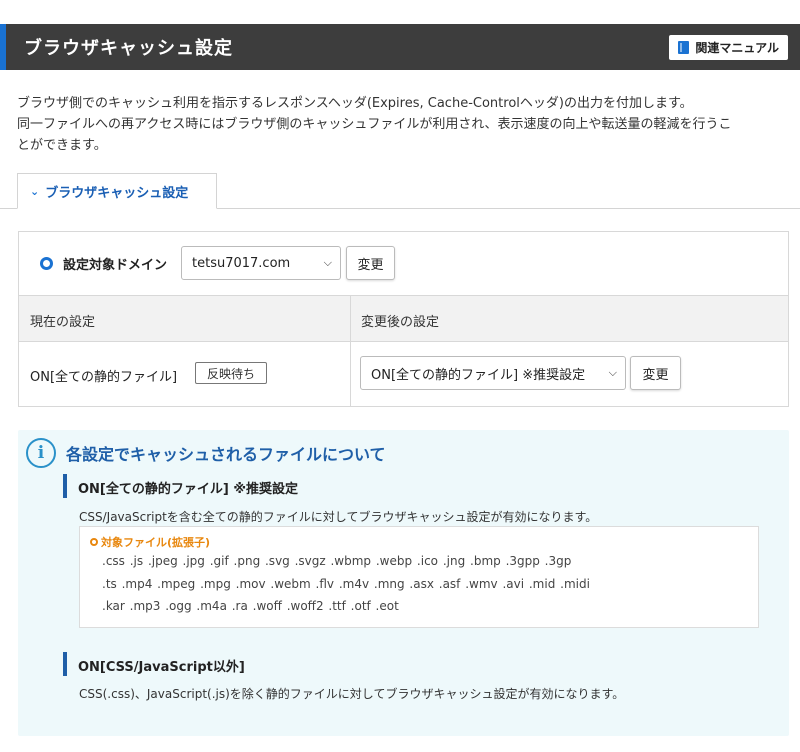 The image size is (800, 752). I want to click on chevron-down-icon: ⌄, so click(35, 191).